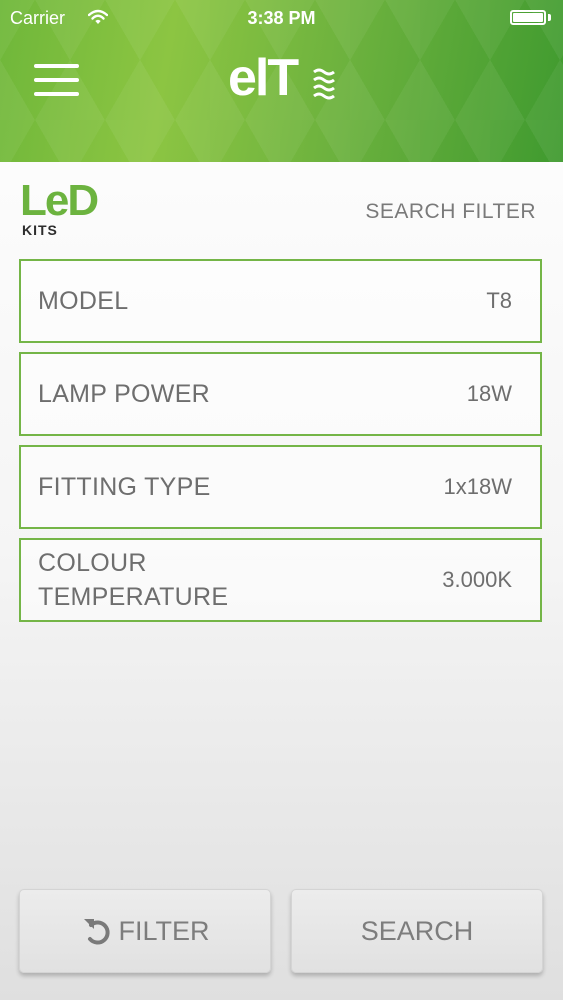  I want to click on filter-row-colour-temperature: COLOUR TEMPERATURE 3.000K, so click(280, 580).